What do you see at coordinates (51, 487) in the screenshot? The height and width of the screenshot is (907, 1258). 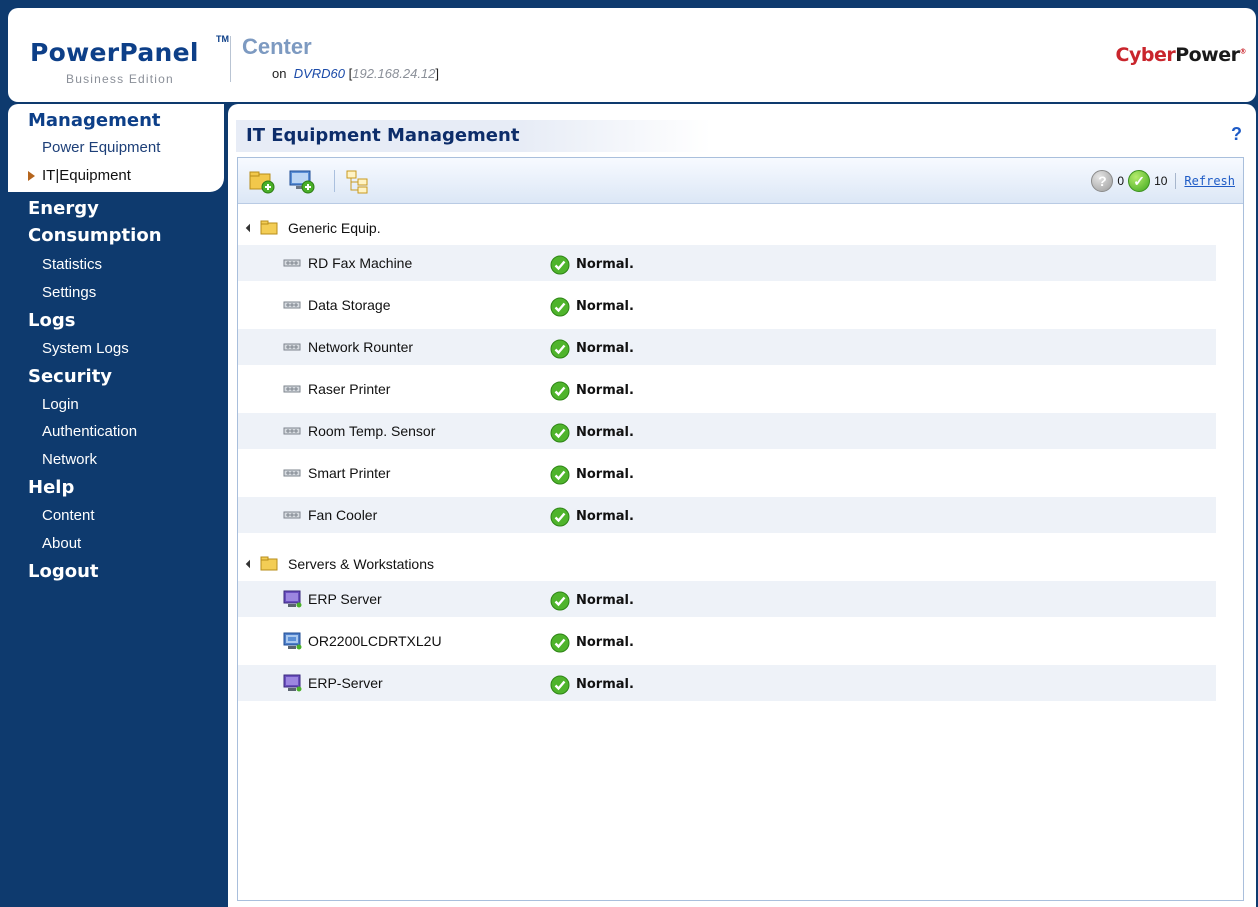 I see `sidebar-heading-help: Help` at bounding box center [51, 487].